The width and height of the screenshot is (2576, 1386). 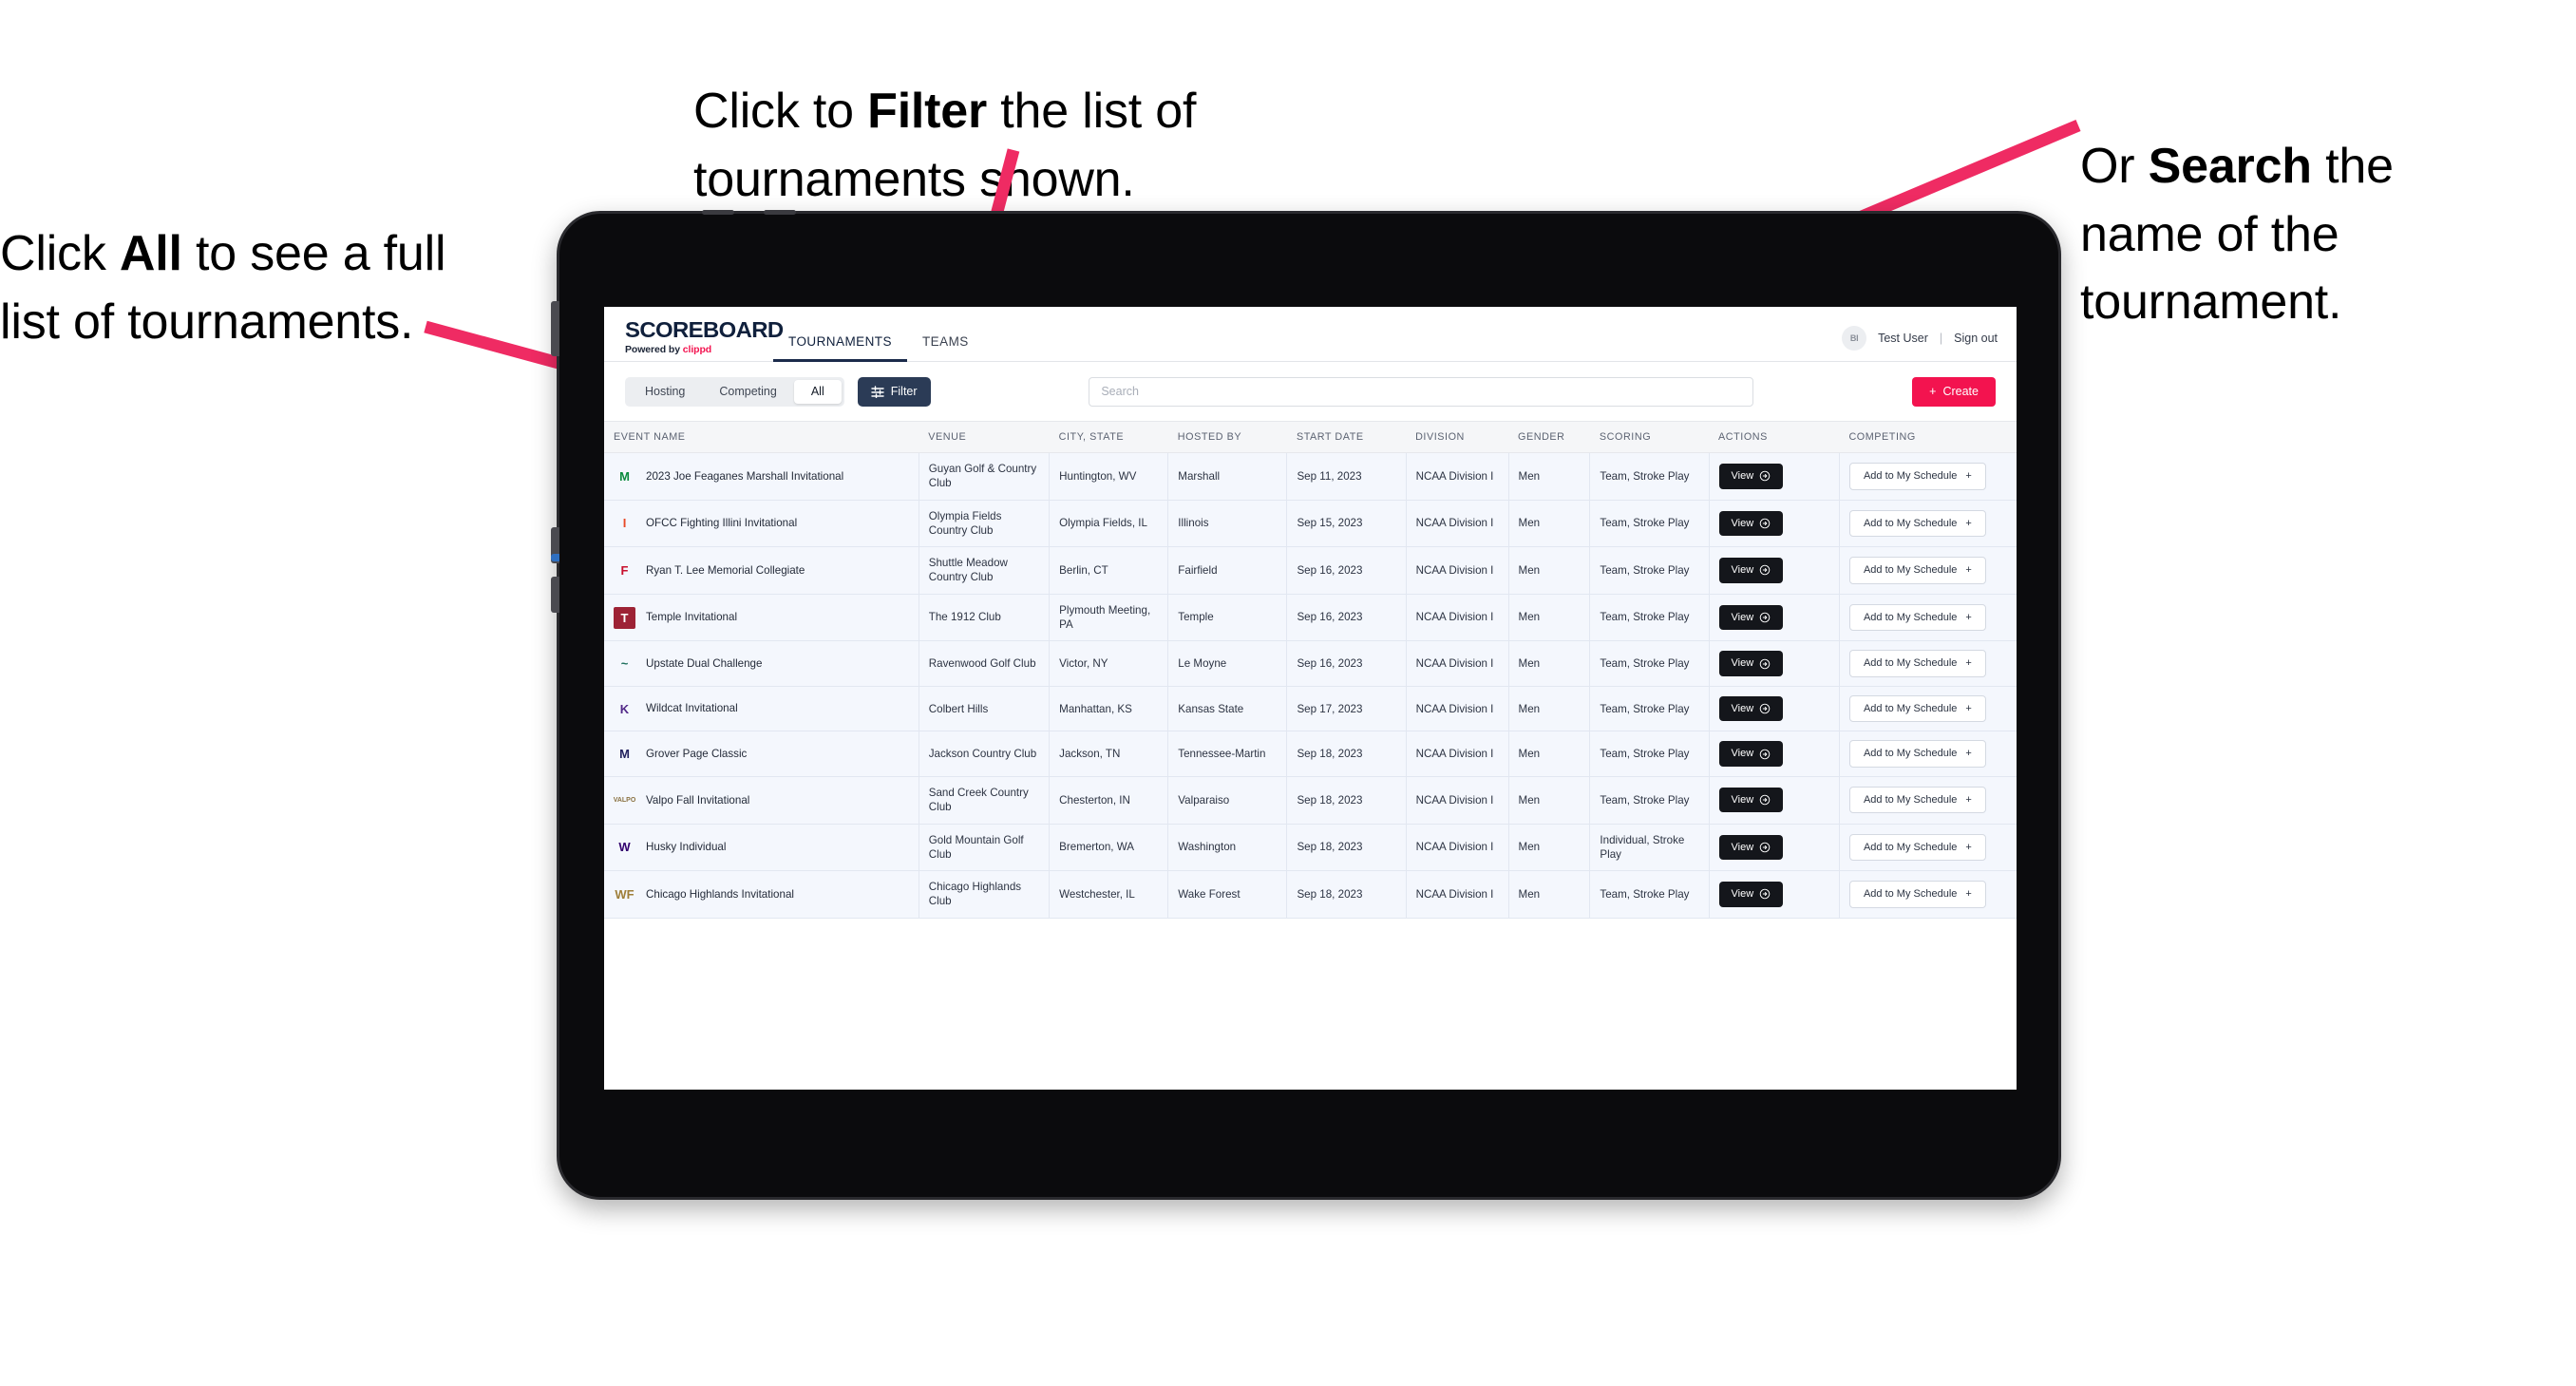 I want to click on search-wrapper, so click(x=1422, y=391).